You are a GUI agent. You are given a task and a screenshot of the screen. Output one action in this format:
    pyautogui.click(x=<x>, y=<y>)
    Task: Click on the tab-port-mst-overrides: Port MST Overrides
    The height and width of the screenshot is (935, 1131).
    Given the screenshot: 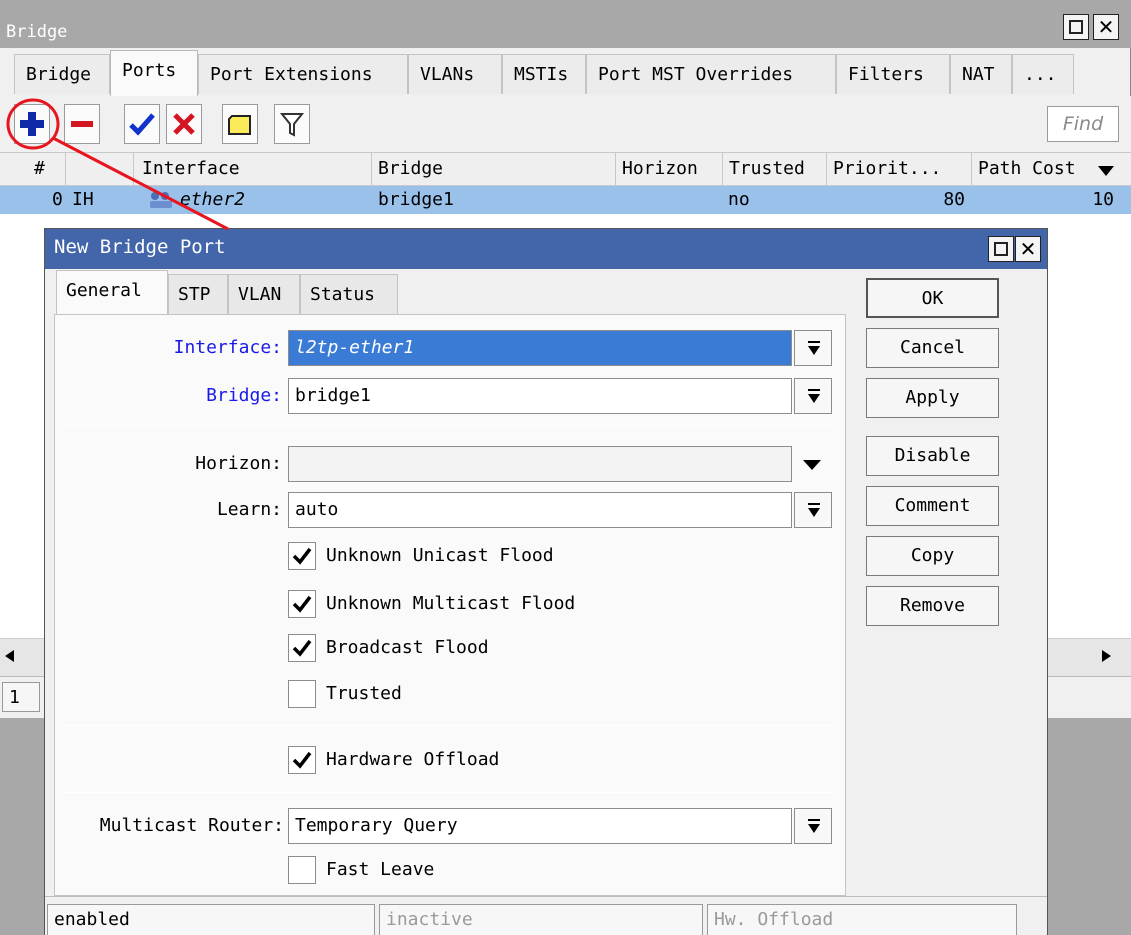 What is the action you would take?
    pyautogui.click(x=711, y=74)
    